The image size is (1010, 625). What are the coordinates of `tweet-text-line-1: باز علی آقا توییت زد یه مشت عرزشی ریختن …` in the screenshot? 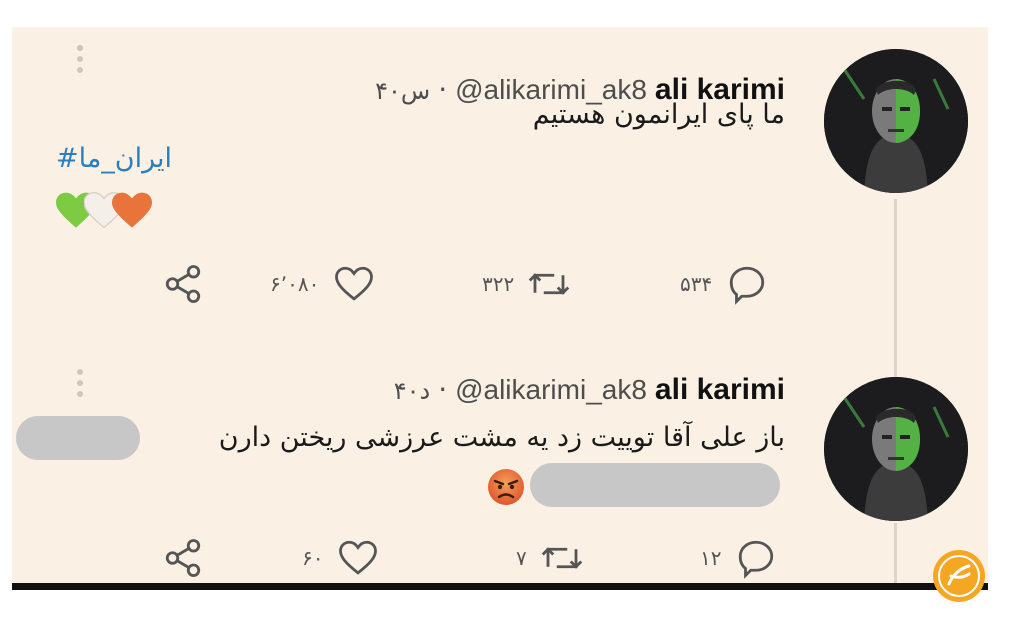 It's located at (501, 437).